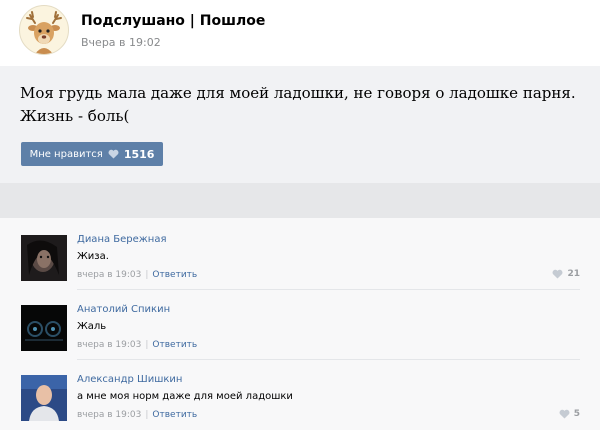  Describe the element at coordinates (92, 326) in the screenshot. I see `comment-text: Жаль` at that location.